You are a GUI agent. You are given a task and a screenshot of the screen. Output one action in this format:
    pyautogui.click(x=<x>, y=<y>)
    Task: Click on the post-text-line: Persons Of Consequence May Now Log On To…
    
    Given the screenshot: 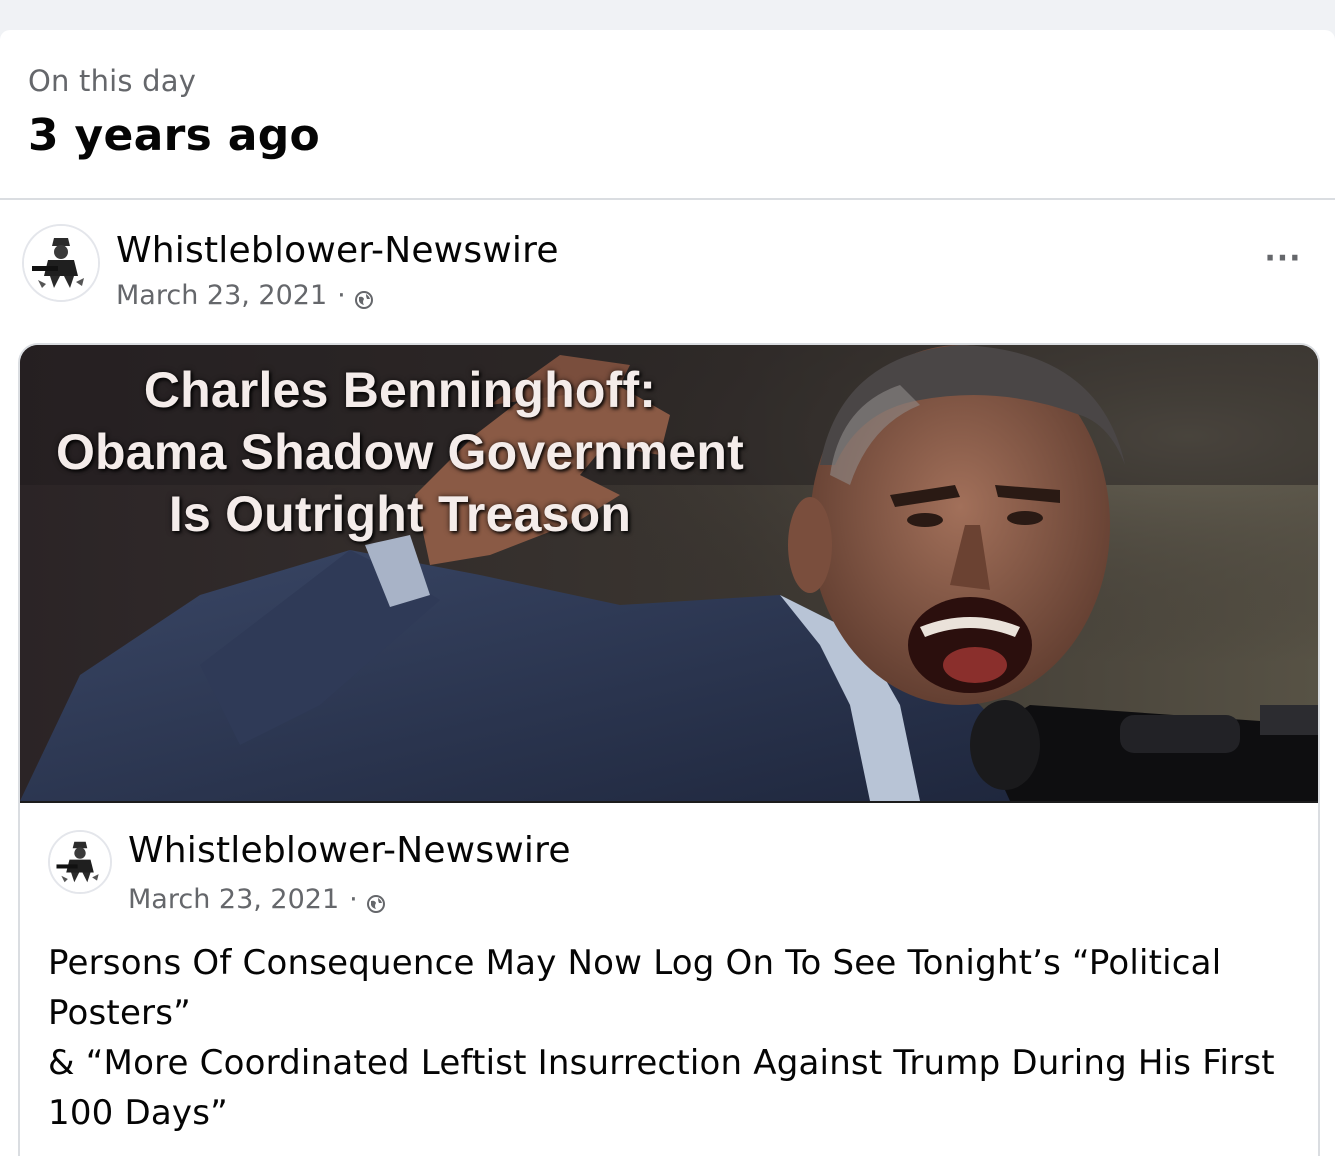 What is the action you would take?
    pyautogui.click(x=635, y=988)
    